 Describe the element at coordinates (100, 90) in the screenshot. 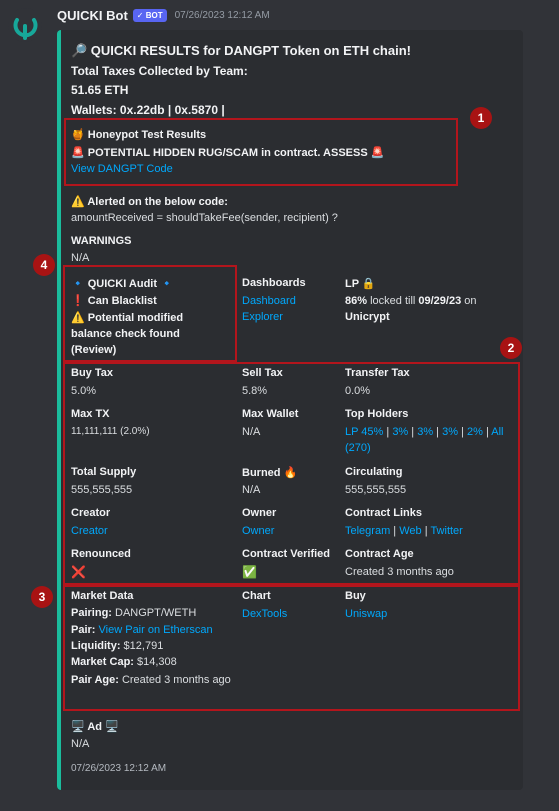

I see `taxes-value: 51.65 ETH` at that location.